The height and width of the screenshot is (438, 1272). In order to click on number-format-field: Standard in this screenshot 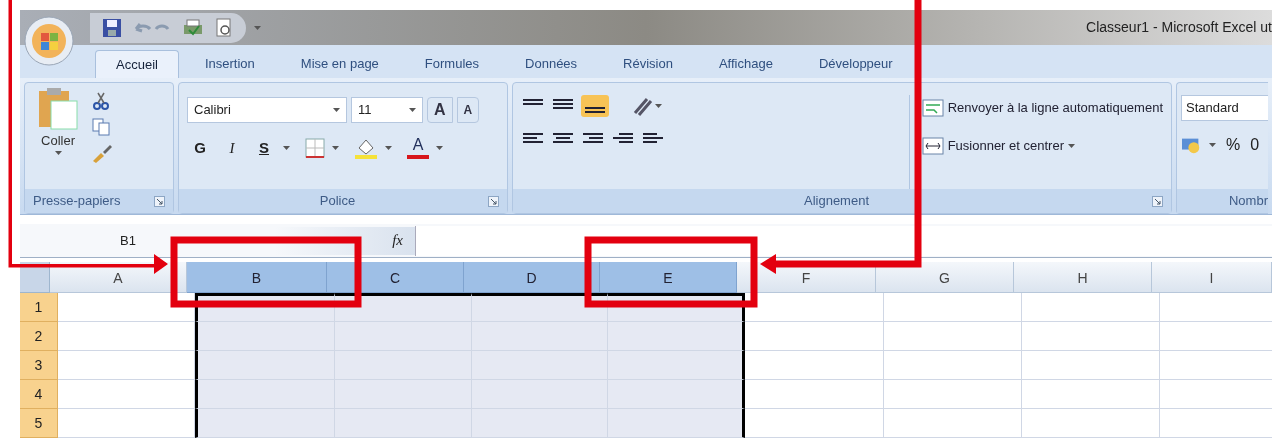, I will do `click(1224, 108)`.